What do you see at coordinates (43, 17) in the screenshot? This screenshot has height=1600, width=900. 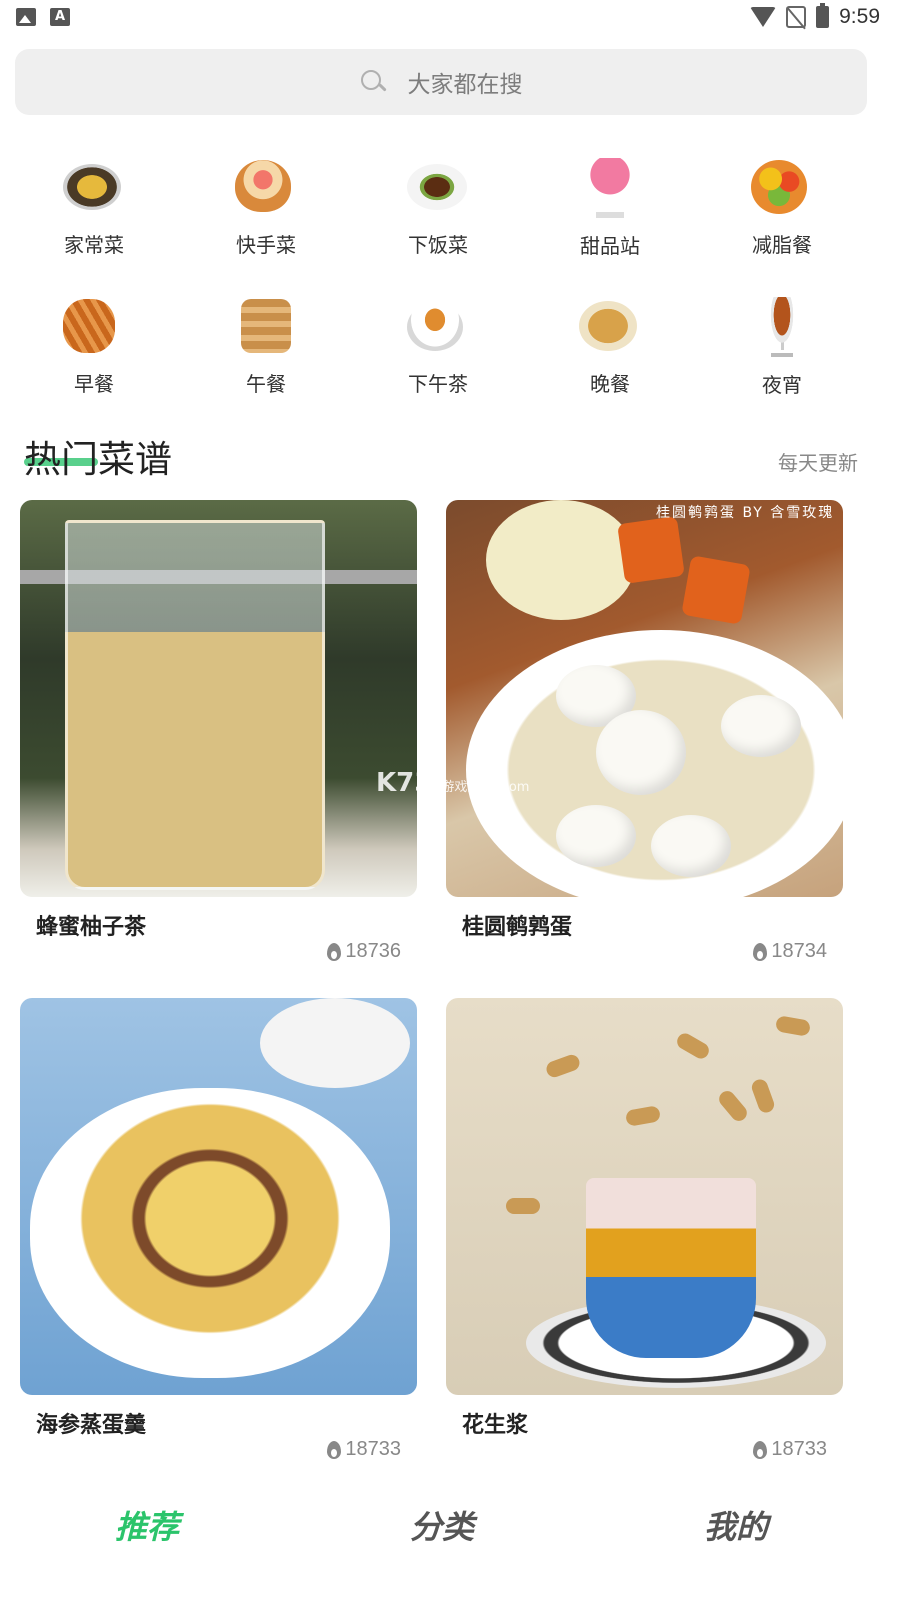 I see `status-notifications: A` at bounding box center [43, 17].